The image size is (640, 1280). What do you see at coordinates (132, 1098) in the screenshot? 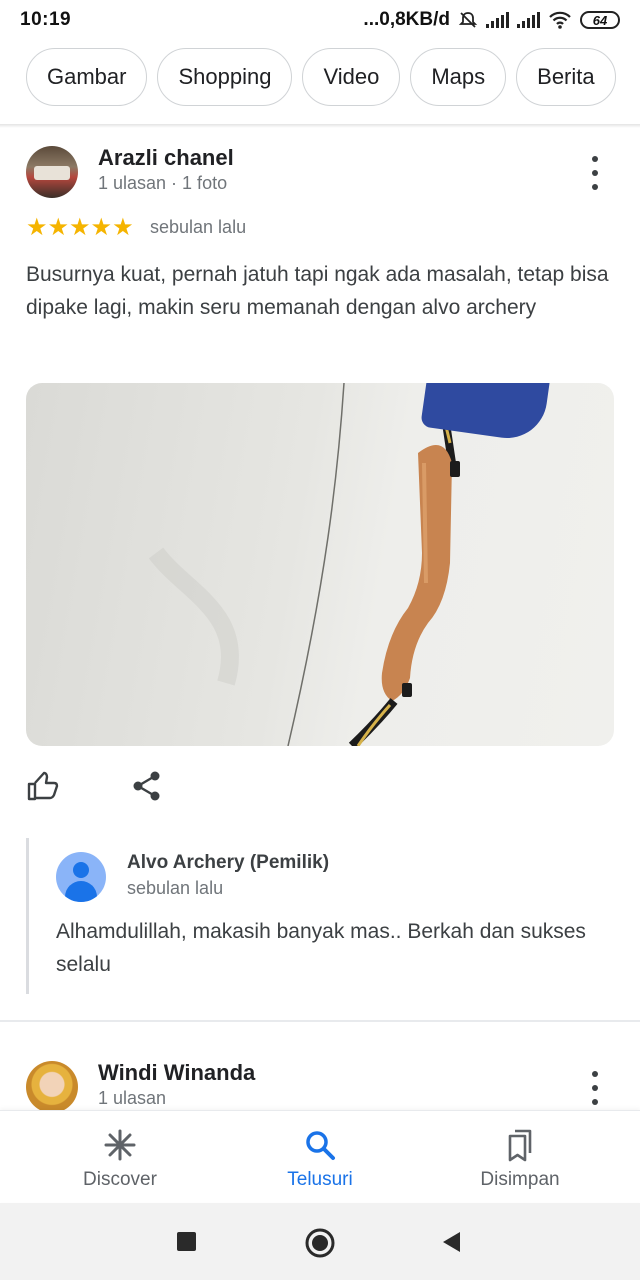
I see `reviewer-meta-2: 1 ulasan` at bounding box center [132, 1098].